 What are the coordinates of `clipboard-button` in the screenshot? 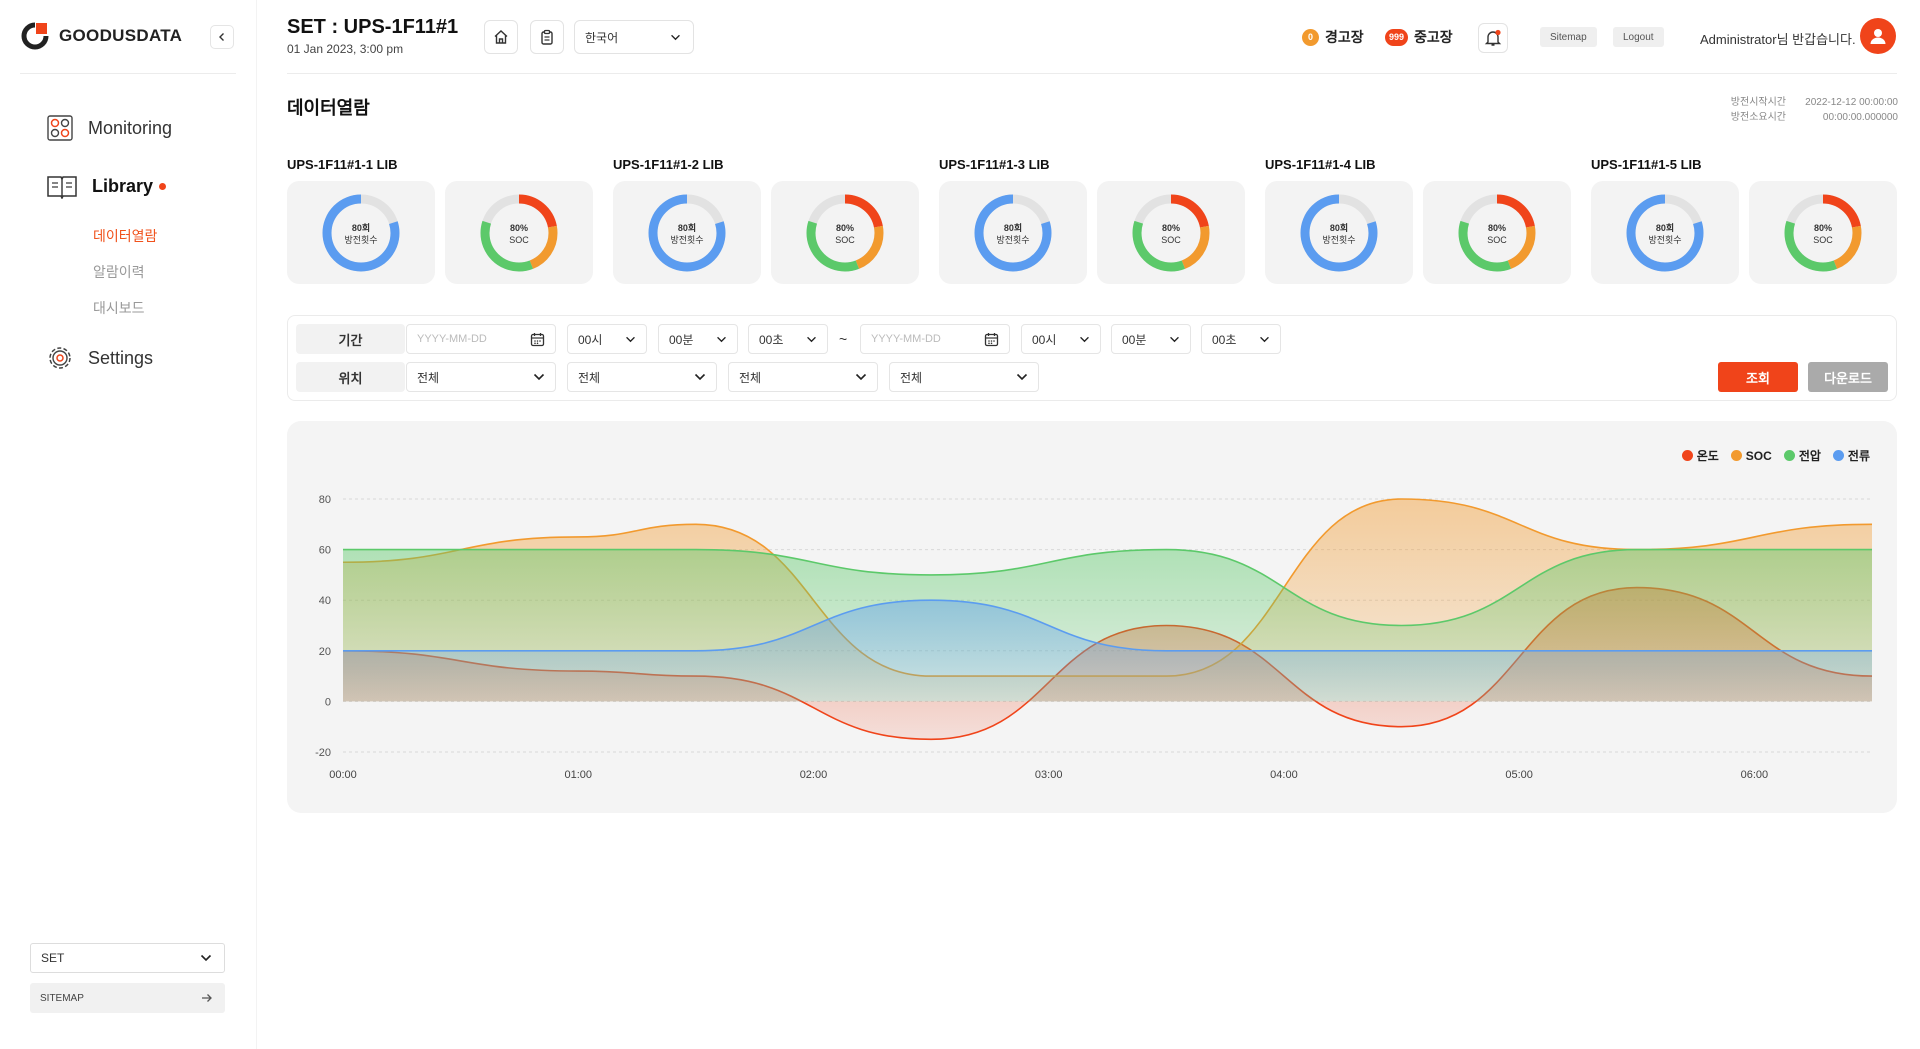 It's located at (547, 37).